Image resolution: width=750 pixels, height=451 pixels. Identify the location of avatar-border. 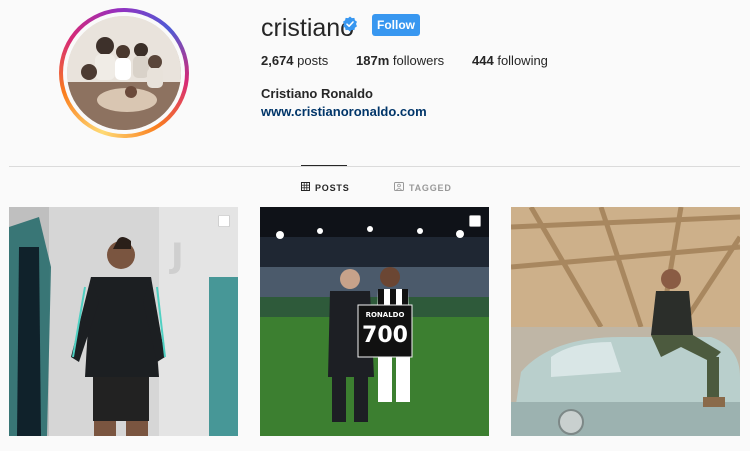
(124, 73).